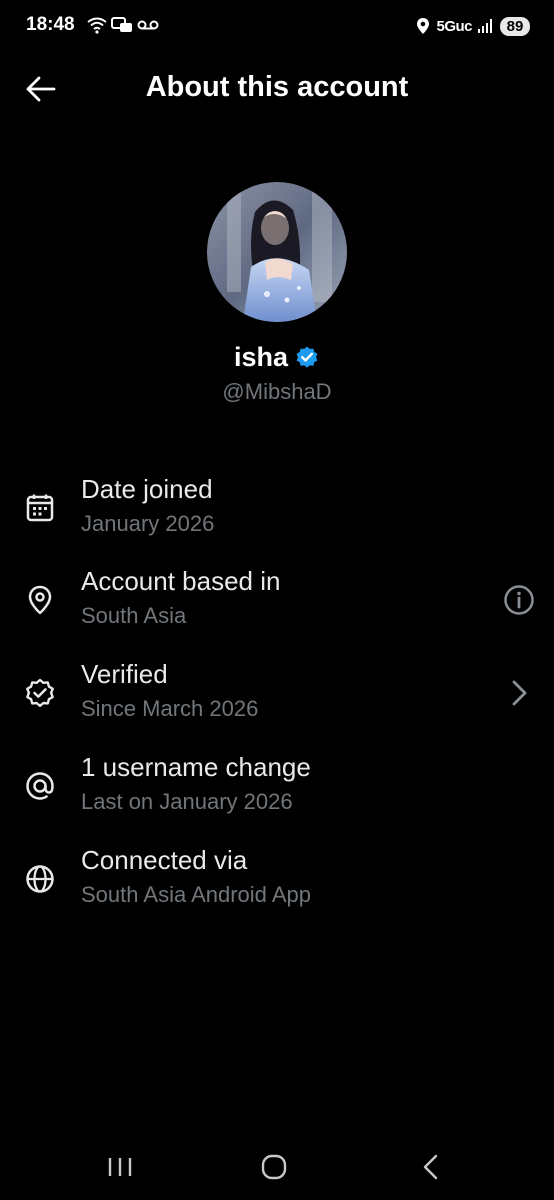  I want to click on verified-check-icon, so click(307, 357).